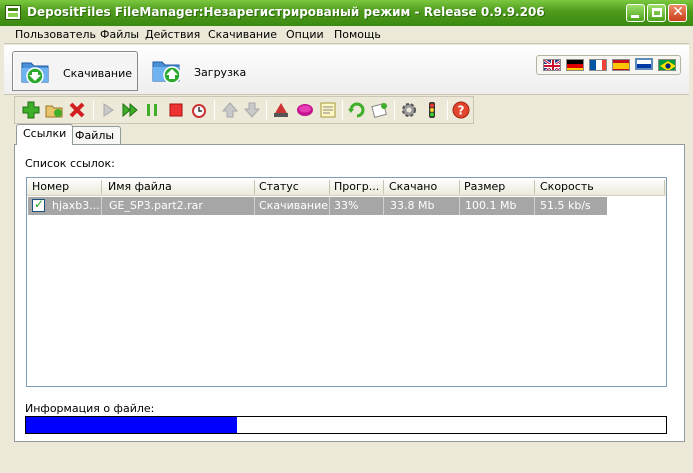 The width and height of the screenshot is (693, 473). I want to click on download-mode-label: Скачивание, so click(98, 73).